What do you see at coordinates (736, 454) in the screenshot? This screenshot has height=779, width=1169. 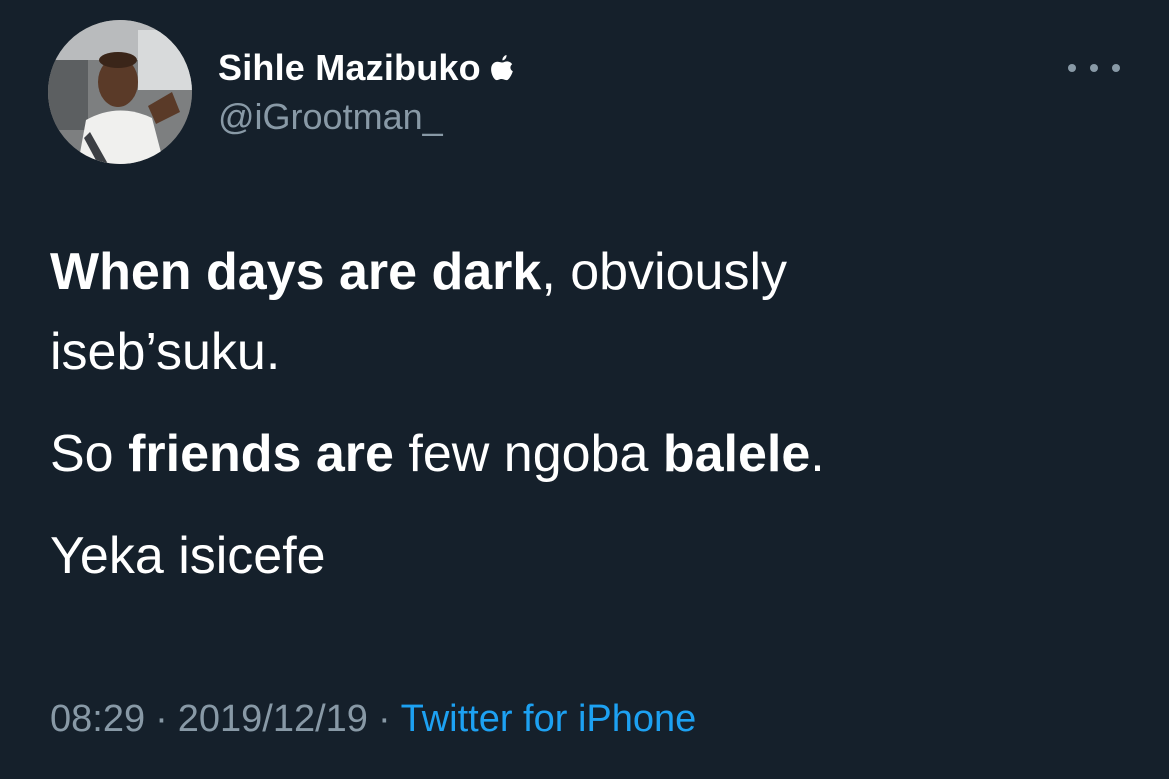 I see `tweet-bold-text: balele` at bounding box center [736, 454].